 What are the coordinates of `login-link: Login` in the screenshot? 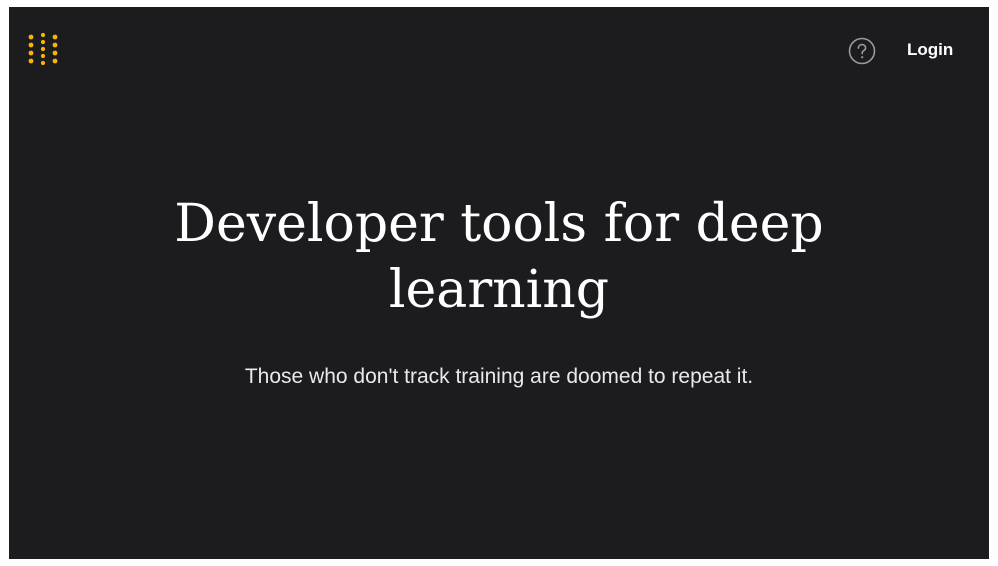 It's located at (930, 50).